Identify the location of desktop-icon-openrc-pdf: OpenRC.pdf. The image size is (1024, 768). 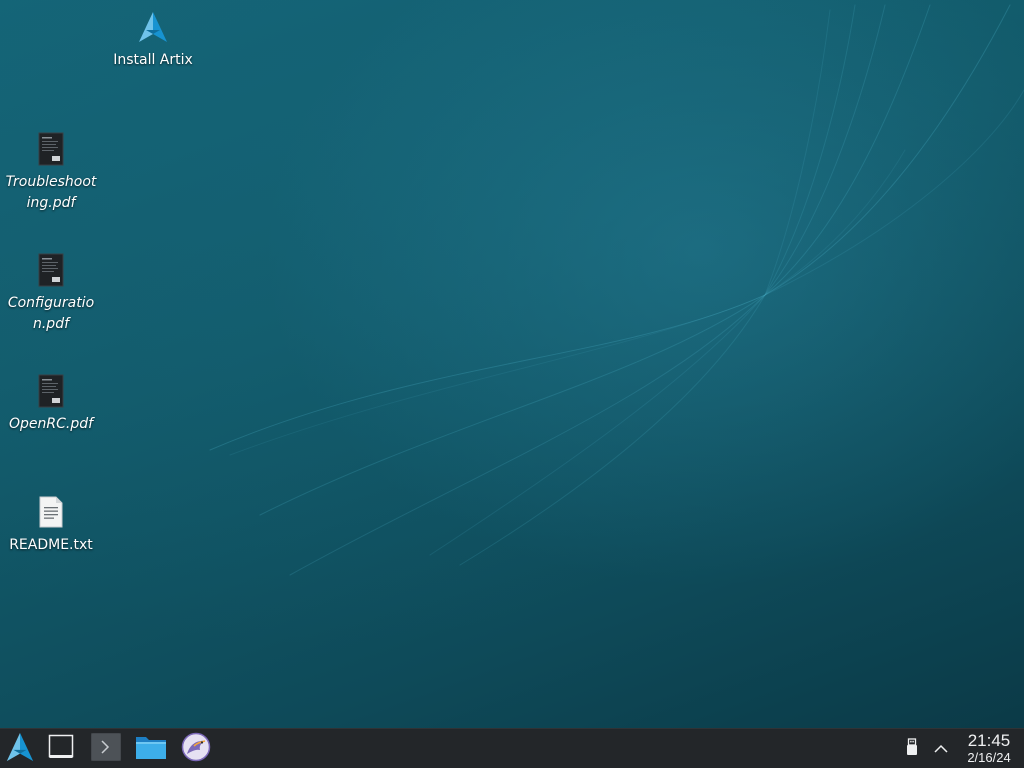
(51, 403).